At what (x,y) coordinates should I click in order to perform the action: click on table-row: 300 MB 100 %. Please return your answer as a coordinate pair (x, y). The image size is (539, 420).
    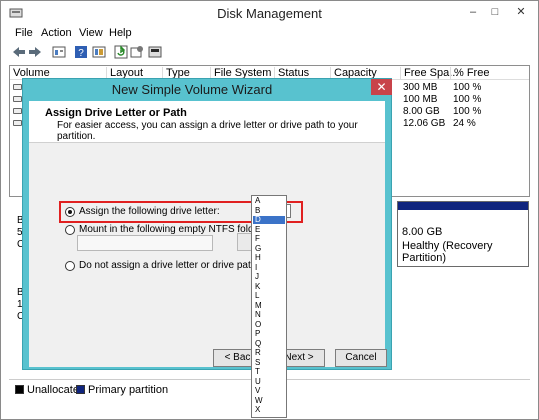
    Looking at the image, I should click on (464, 88).